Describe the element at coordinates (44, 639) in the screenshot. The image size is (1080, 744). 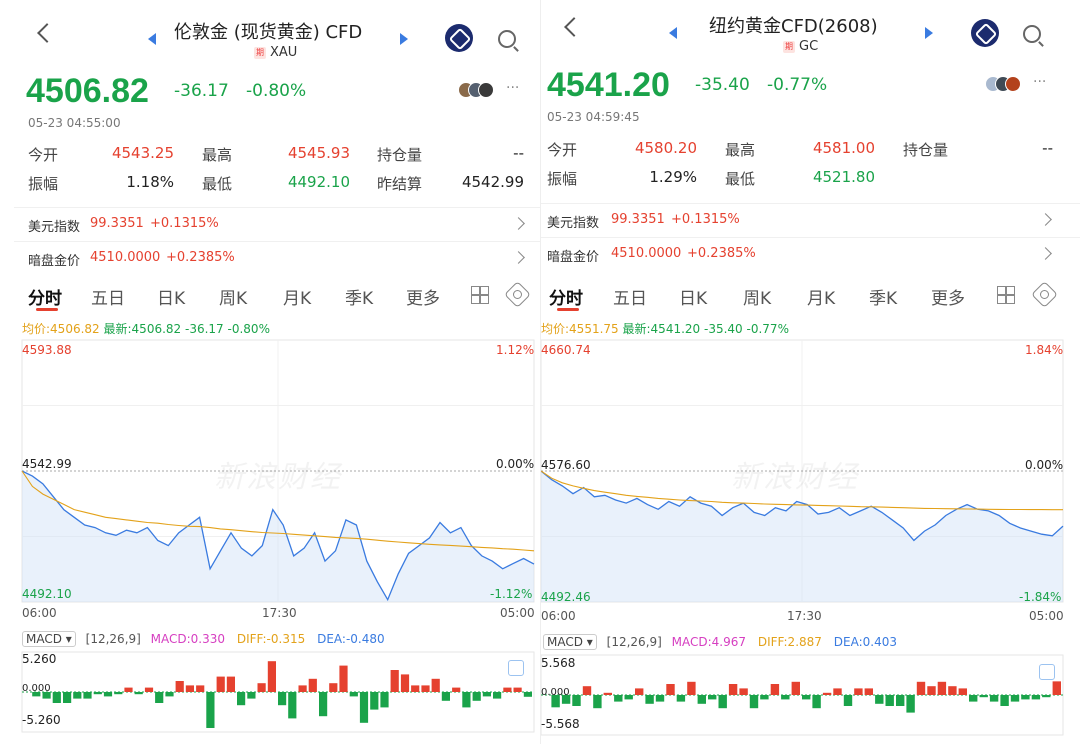
I see `macd-selector-label: MACD` at that location.